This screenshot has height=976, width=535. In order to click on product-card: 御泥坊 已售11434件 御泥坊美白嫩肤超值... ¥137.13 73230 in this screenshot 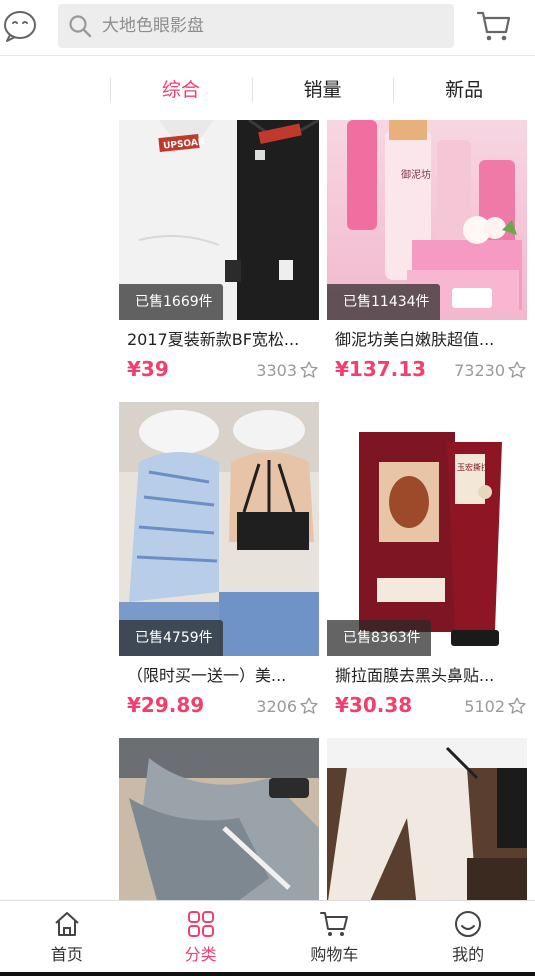, I will do `click(427, 253)`.